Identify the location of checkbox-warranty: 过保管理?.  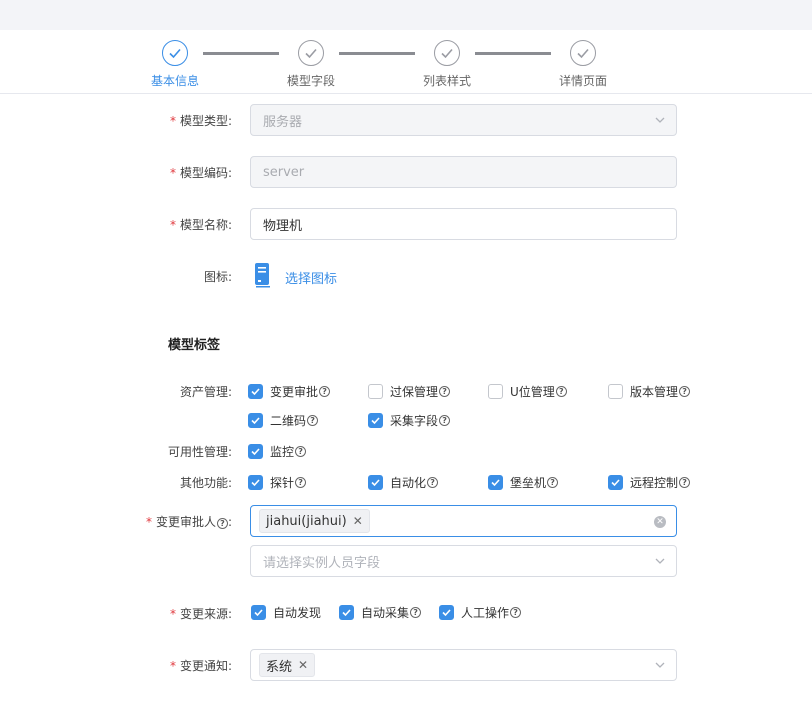
(409, 391).